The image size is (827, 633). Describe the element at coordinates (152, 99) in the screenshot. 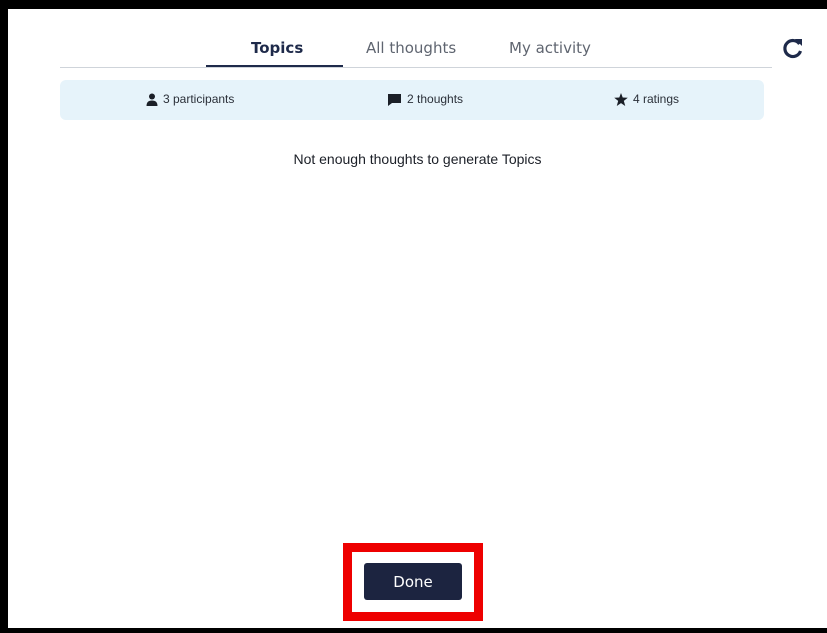

I see `user-icon` at that location.